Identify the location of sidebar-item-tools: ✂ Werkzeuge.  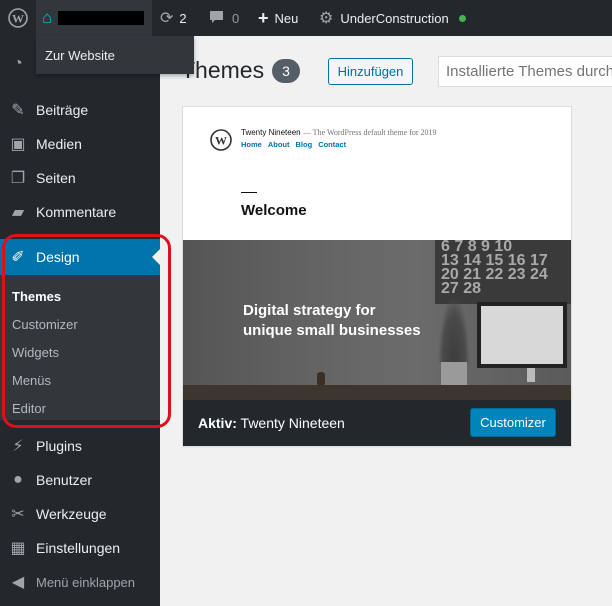
(80, 514).